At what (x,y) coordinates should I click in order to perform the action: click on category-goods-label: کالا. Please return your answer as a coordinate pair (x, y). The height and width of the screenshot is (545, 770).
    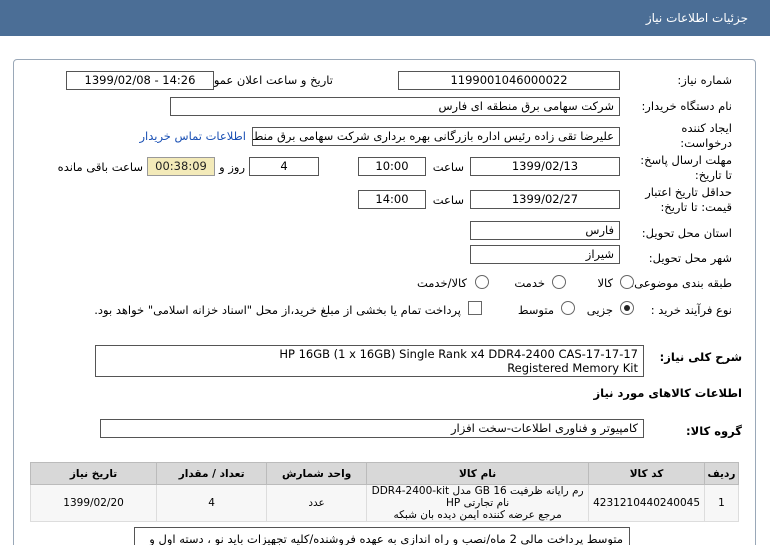
    Looking at the image, I should click on (605, 283).